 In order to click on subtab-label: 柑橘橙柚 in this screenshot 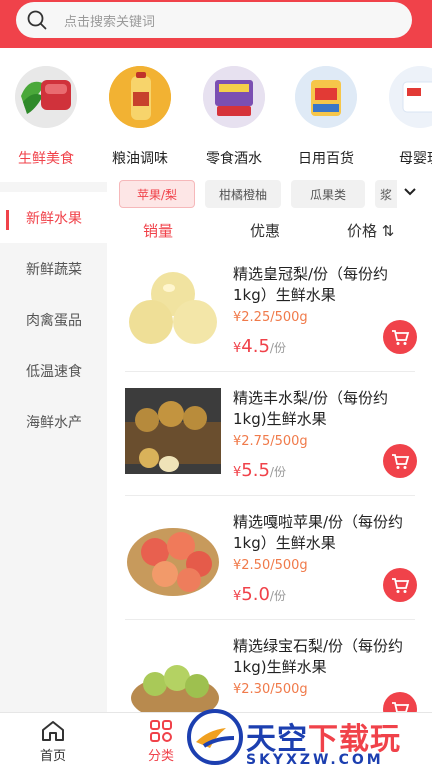, I will do `click(242, 194)`.